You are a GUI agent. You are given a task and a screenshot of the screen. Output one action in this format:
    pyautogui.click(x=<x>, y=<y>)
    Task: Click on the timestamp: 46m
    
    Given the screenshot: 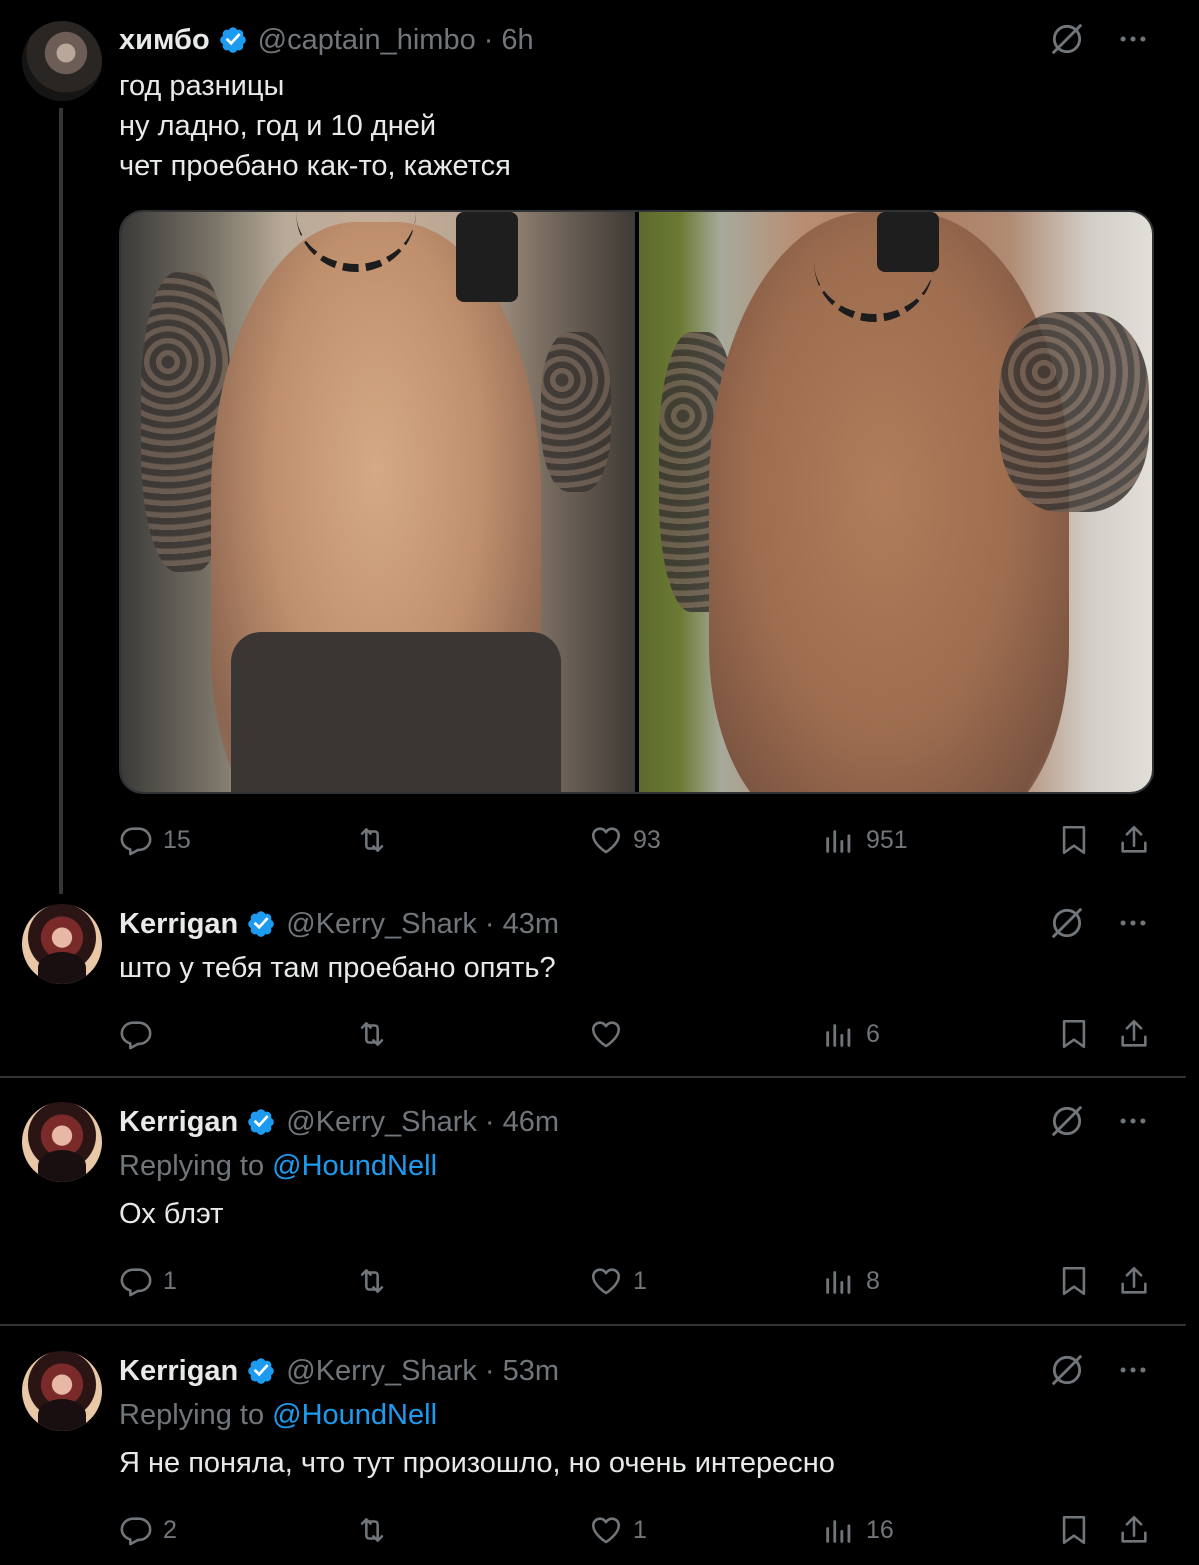 What is the action you would take?
    pyautogui.click(x=531, y=1122)
    